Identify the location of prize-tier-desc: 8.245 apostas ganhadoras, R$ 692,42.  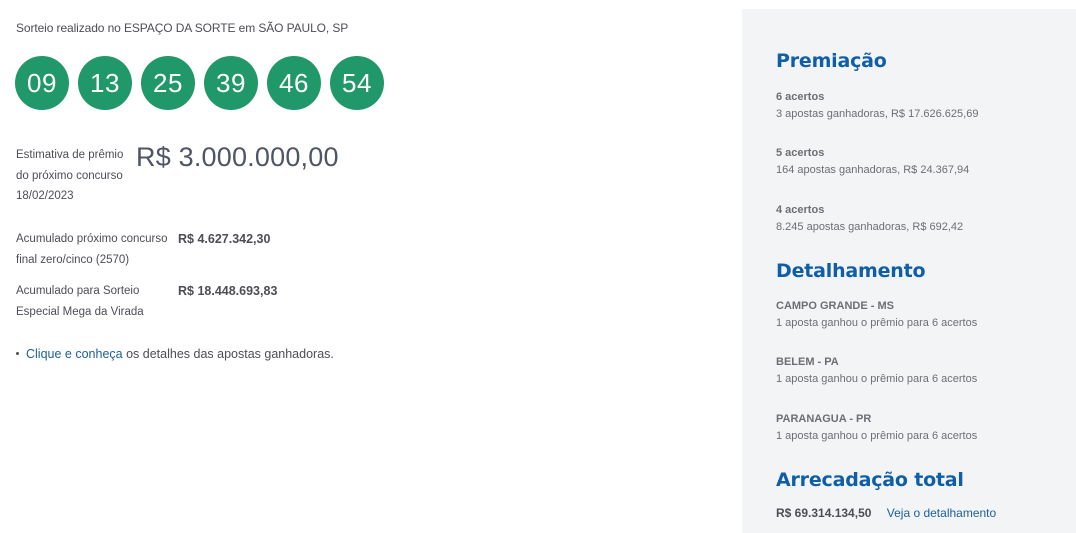
(870, 227).